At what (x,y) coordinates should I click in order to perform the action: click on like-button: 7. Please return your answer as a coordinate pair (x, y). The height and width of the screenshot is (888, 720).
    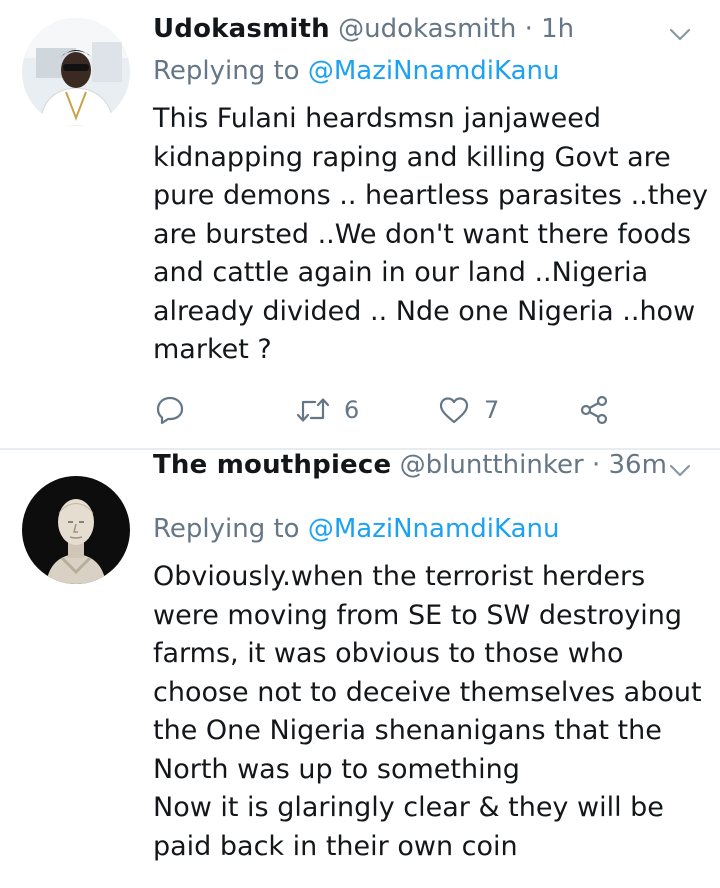
    Looking at the image, I should click on (468, 410).